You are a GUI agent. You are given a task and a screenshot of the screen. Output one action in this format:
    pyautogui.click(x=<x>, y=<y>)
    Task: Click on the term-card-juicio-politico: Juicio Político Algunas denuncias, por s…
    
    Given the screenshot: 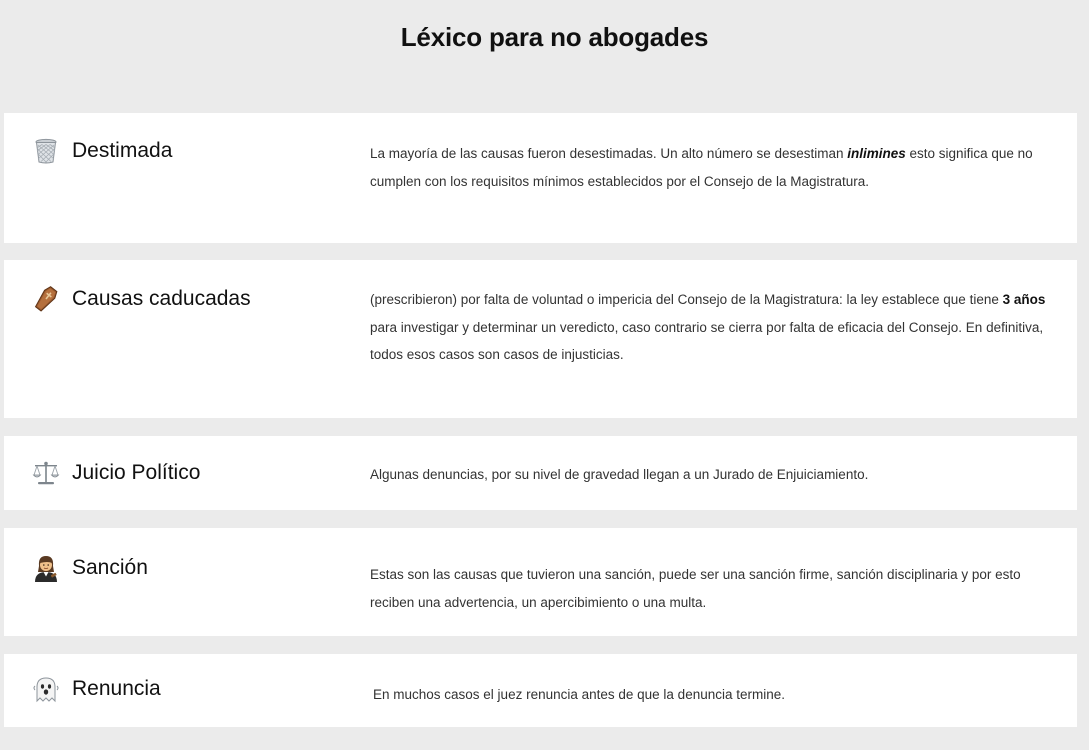 What is the action you would take?
    pyautogui.click(x=540, y=473)
    